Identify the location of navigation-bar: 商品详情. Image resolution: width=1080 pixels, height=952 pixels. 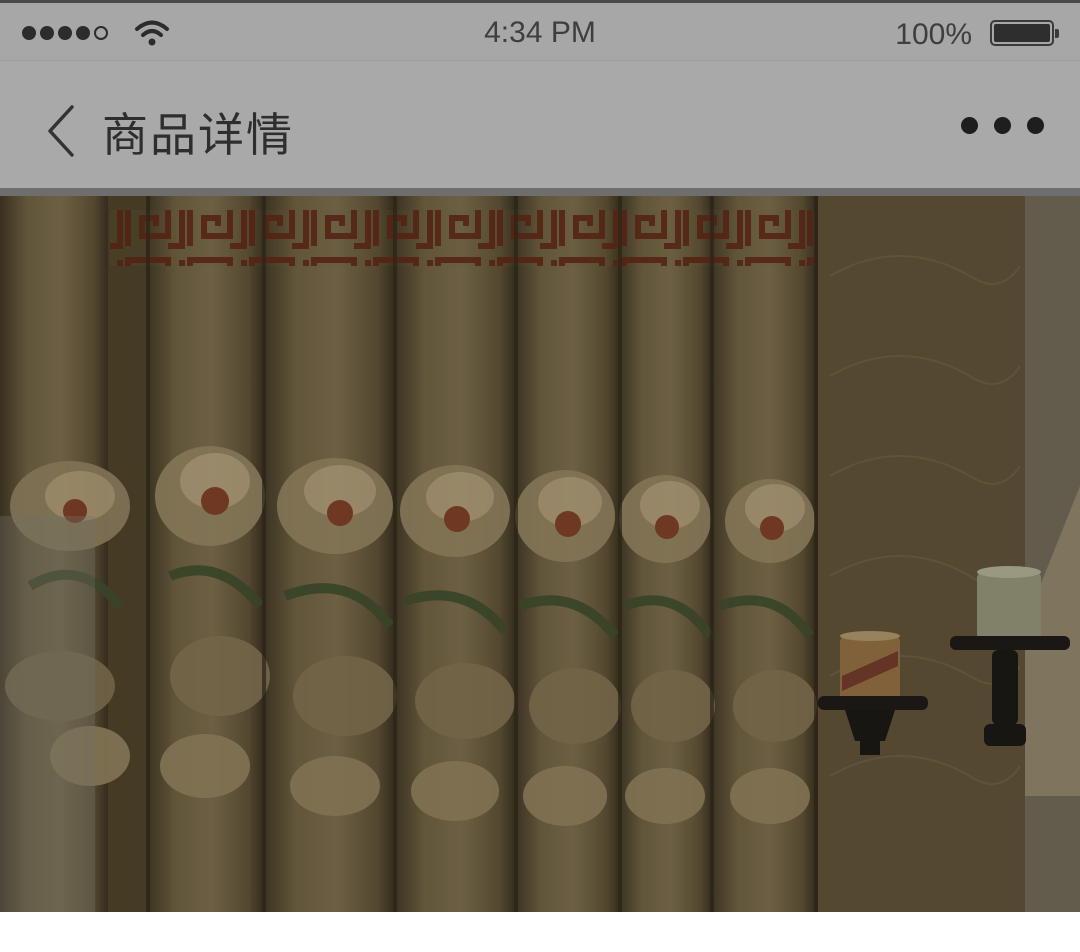
(540, 124).